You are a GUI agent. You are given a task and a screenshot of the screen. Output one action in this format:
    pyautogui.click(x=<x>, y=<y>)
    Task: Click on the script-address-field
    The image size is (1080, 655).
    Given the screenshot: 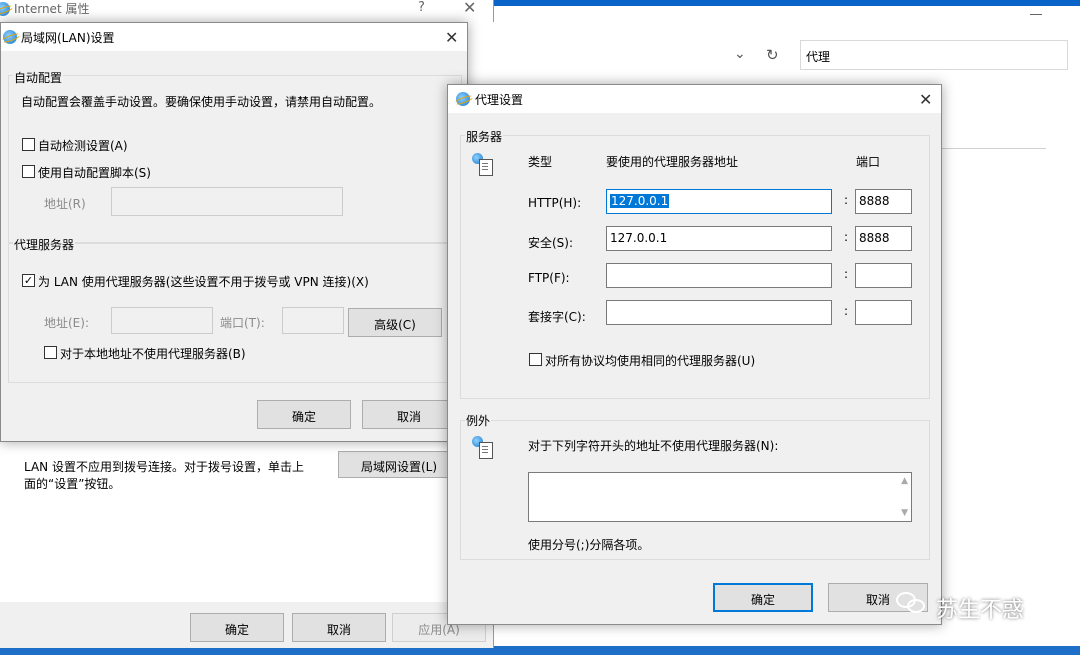 What is the action you would take?
    pyautogui.click(x=227, y=201)
    